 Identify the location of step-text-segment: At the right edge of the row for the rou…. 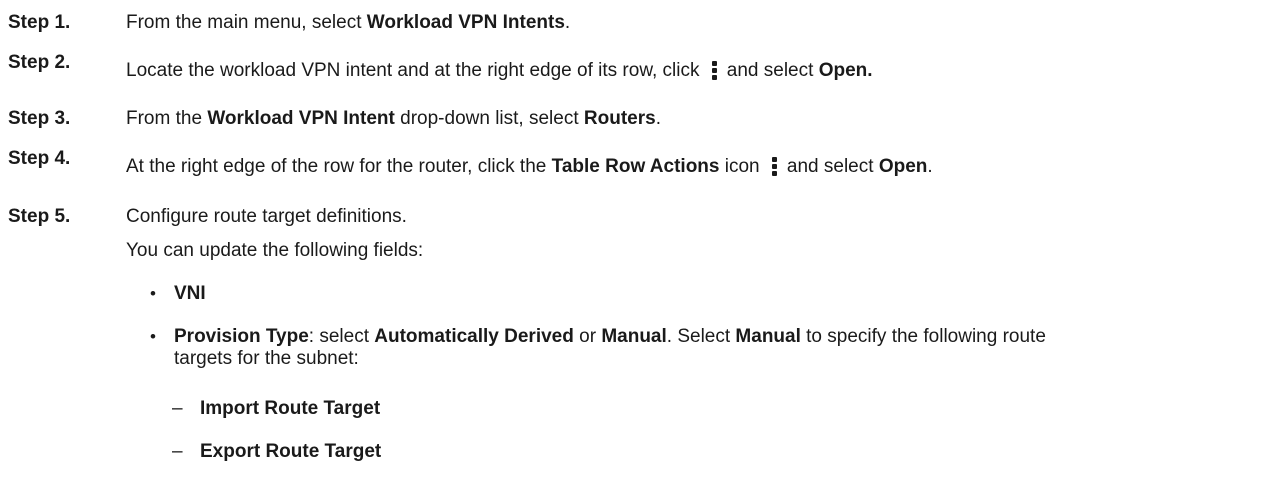
(339, 166).